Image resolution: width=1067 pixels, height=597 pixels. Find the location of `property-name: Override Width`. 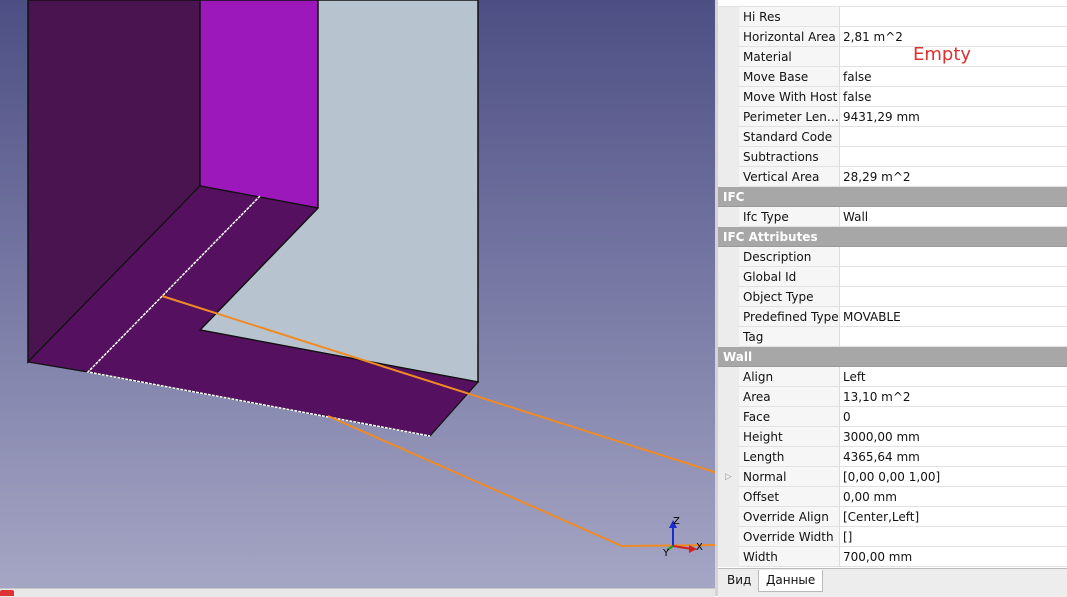

property-name: Override Width is located at coordinates (789, 537).